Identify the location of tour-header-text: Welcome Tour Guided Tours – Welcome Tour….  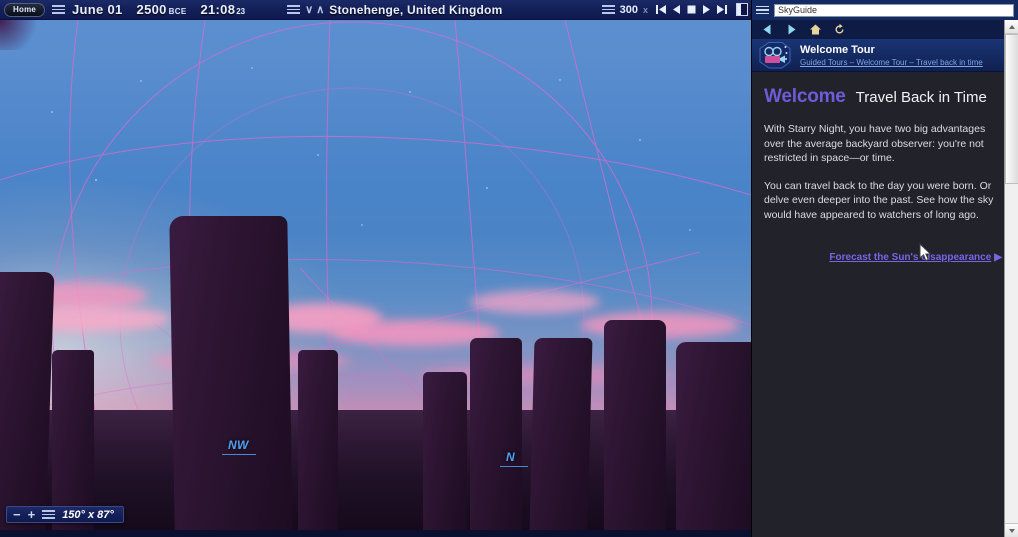
(891, 55).